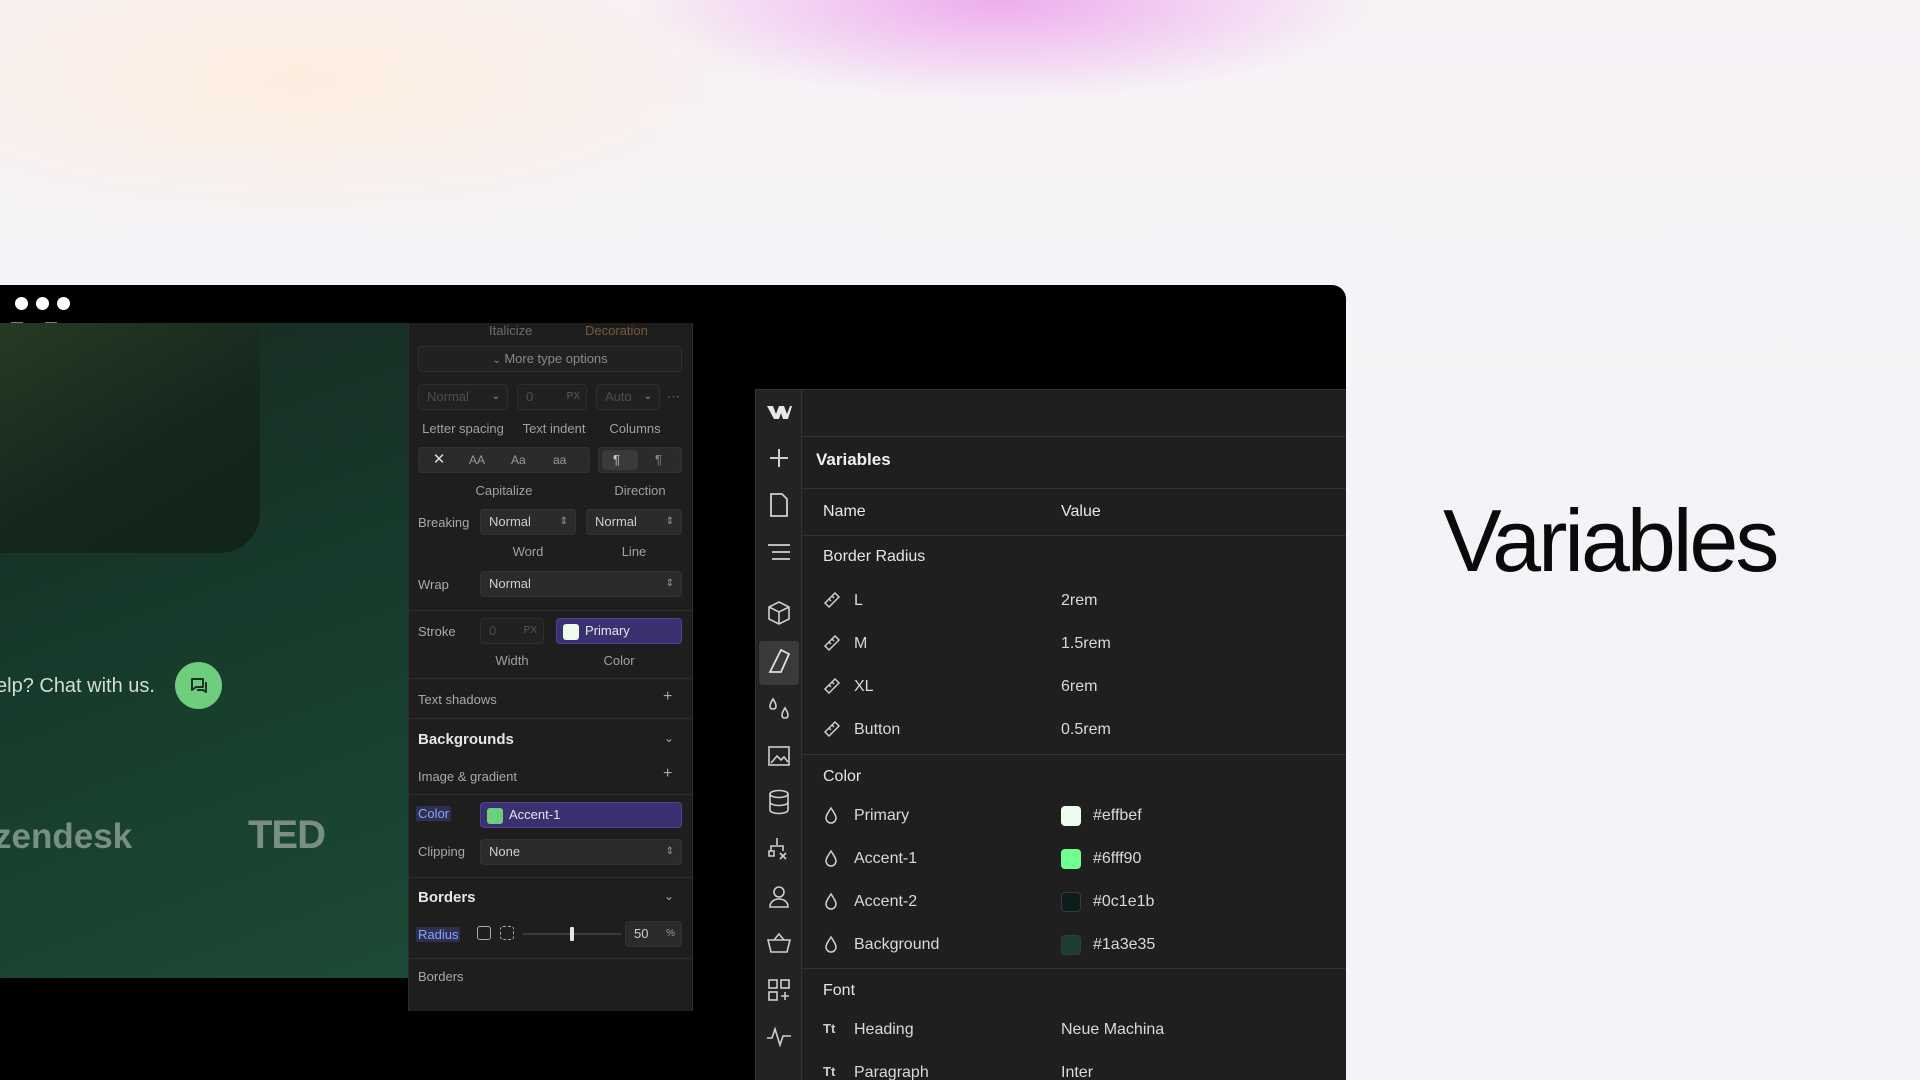 Image resolution: width=1920 pixels, height=1080 pixels. I want to click on stroke-color-field: Primary, so click(619, 631).